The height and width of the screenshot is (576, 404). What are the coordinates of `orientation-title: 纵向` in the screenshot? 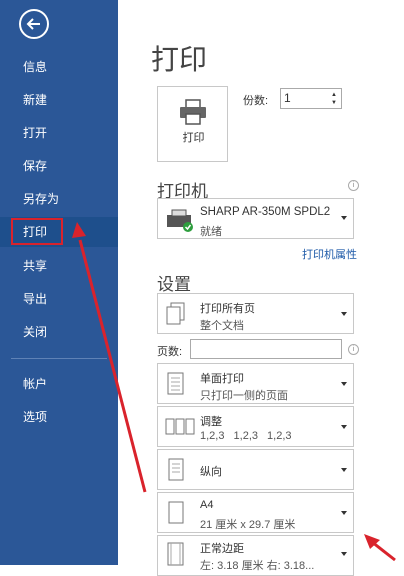 It's located at (211, 472).